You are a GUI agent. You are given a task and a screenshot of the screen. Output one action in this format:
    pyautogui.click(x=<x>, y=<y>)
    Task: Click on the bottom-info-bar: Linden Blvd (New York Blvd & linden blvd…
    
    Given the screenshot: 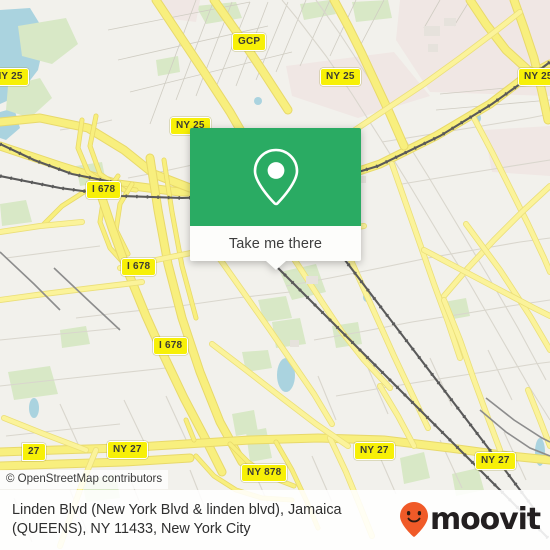 What is the action you would take?
    pyautogui.click(x=275, y=520)
    